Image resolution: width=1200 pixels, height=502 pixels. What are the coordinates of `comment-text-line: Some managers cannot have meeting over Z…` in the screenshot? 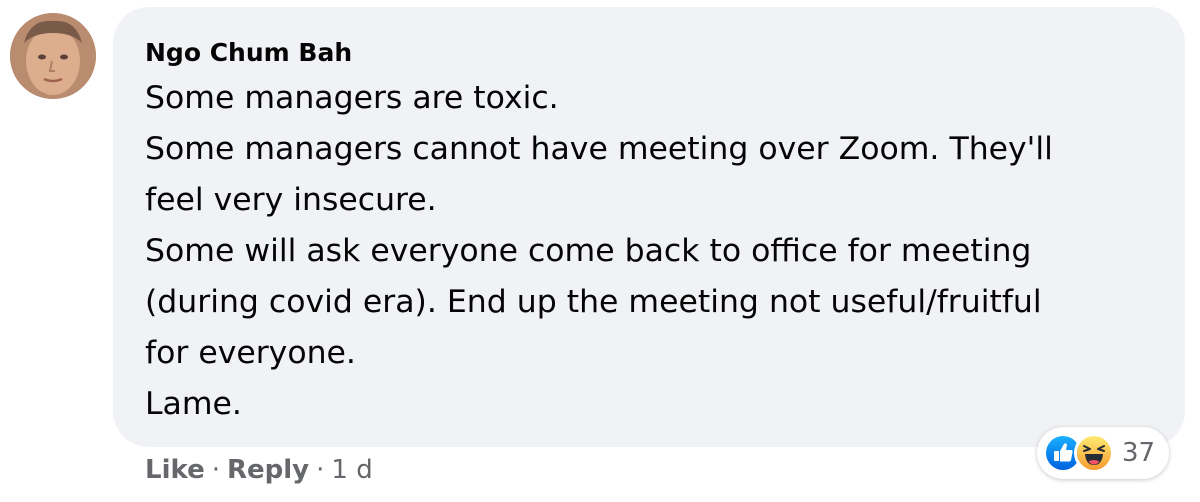 It's located at (599, 149).